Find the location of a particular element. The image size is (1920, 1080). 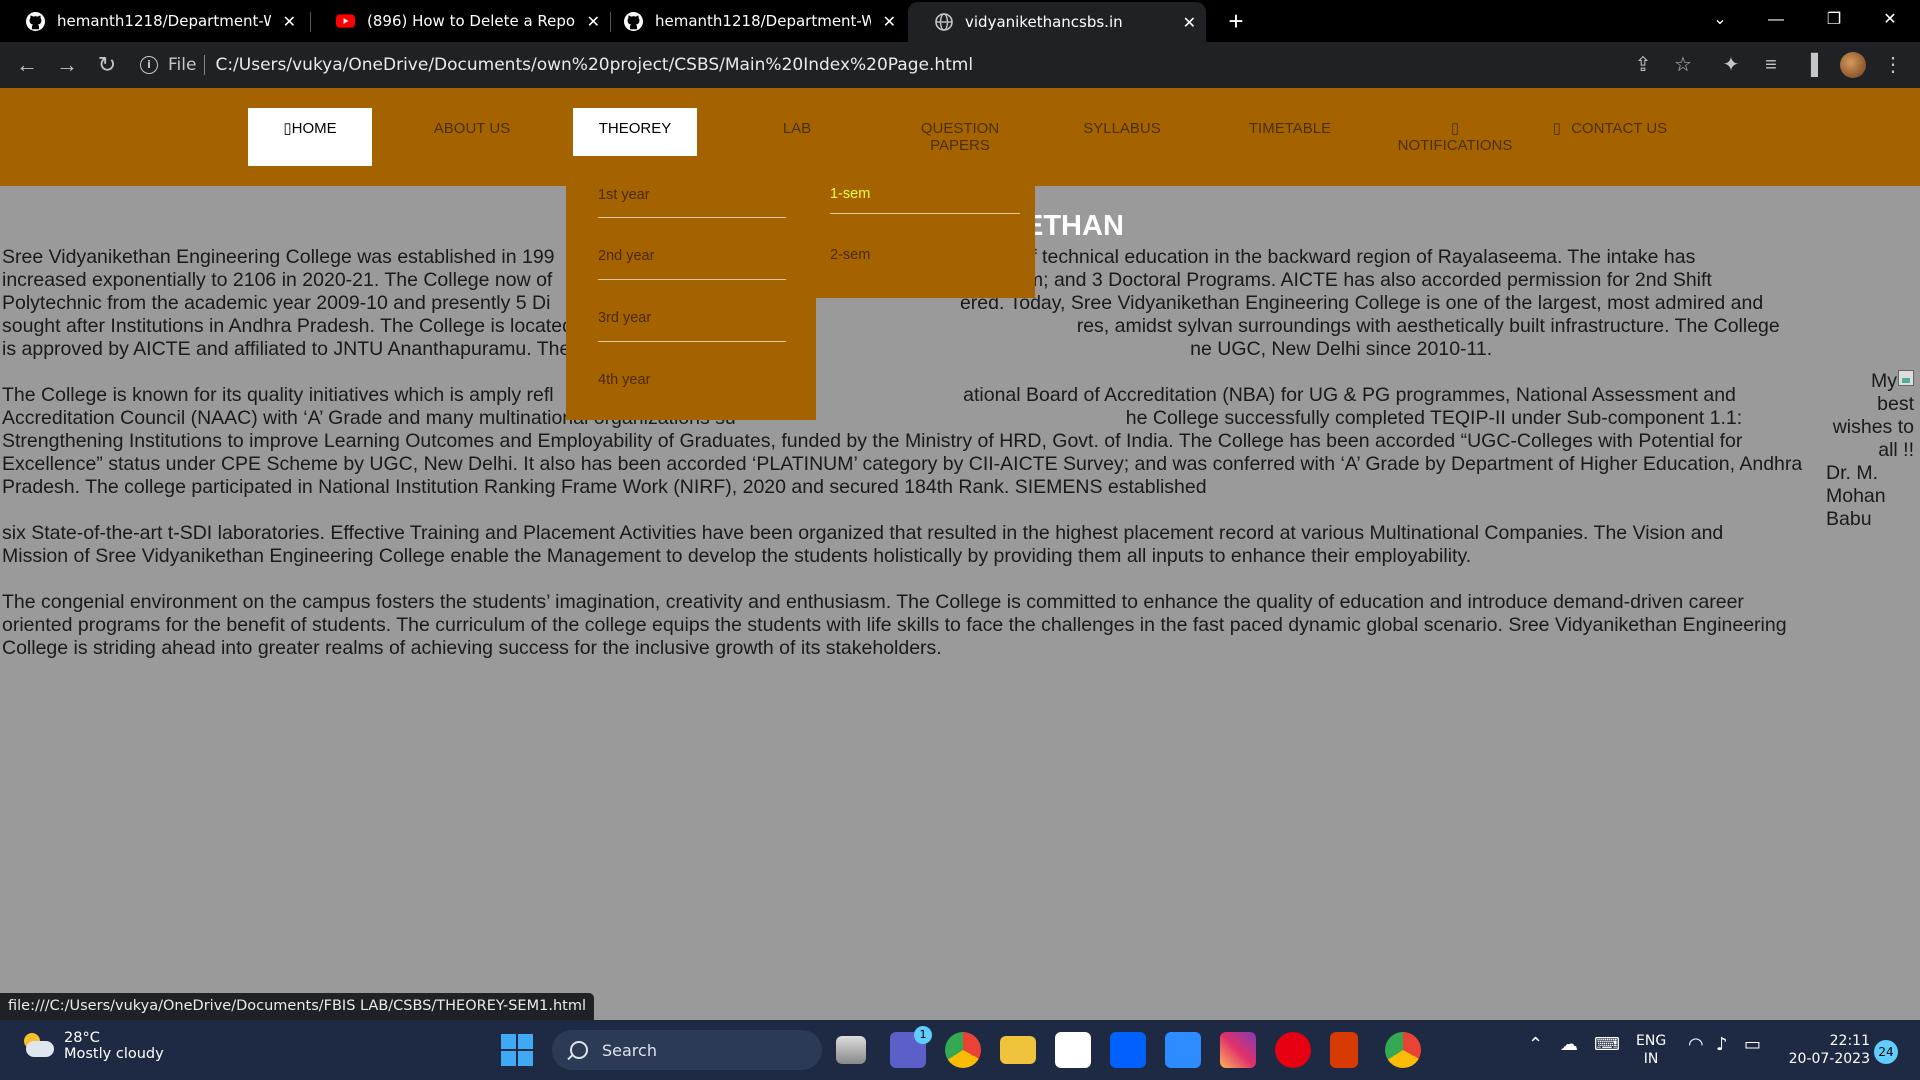

nav-contact-us: ▯ CONTACT US is located at coordinates (1610, 137).